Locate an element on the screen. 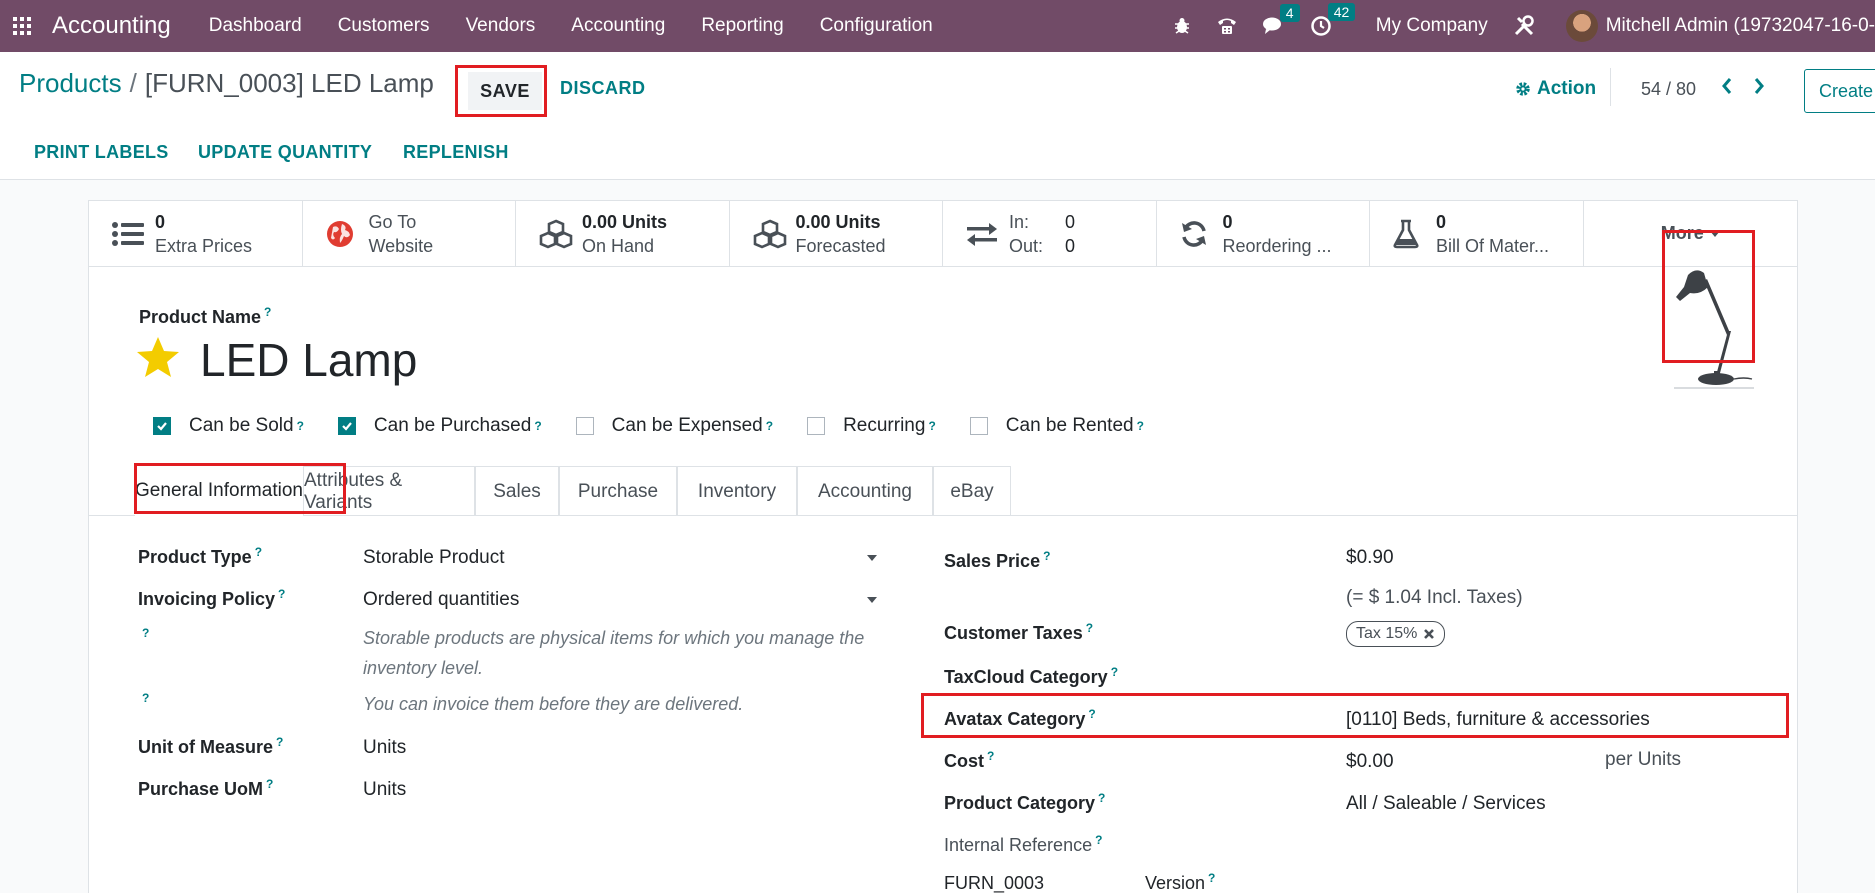 The height and width of the screenshot is (893, 1875). breadcrumb-products: Products is located at coordinates (70, 83).